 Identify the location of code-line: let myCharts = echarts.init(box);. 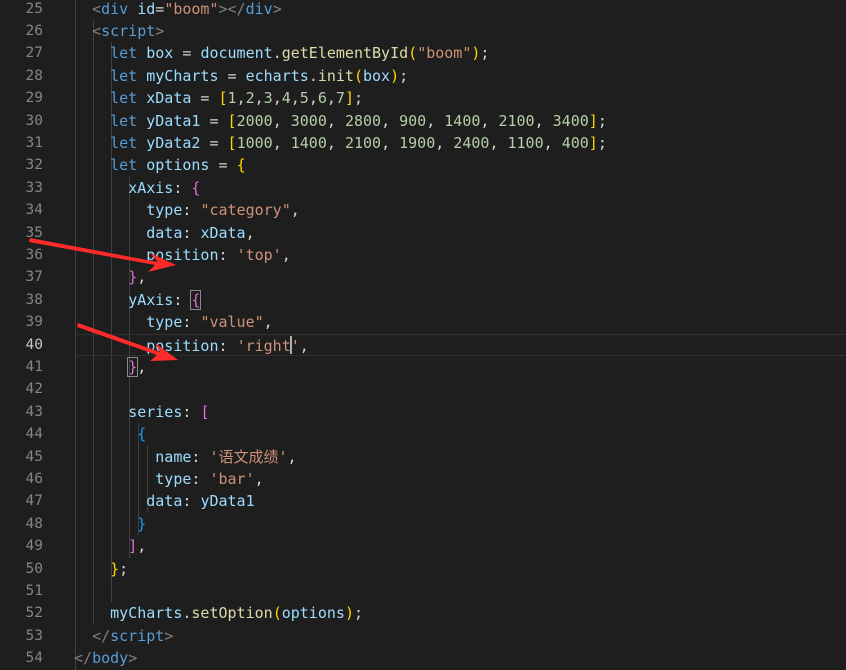
(460, 76).